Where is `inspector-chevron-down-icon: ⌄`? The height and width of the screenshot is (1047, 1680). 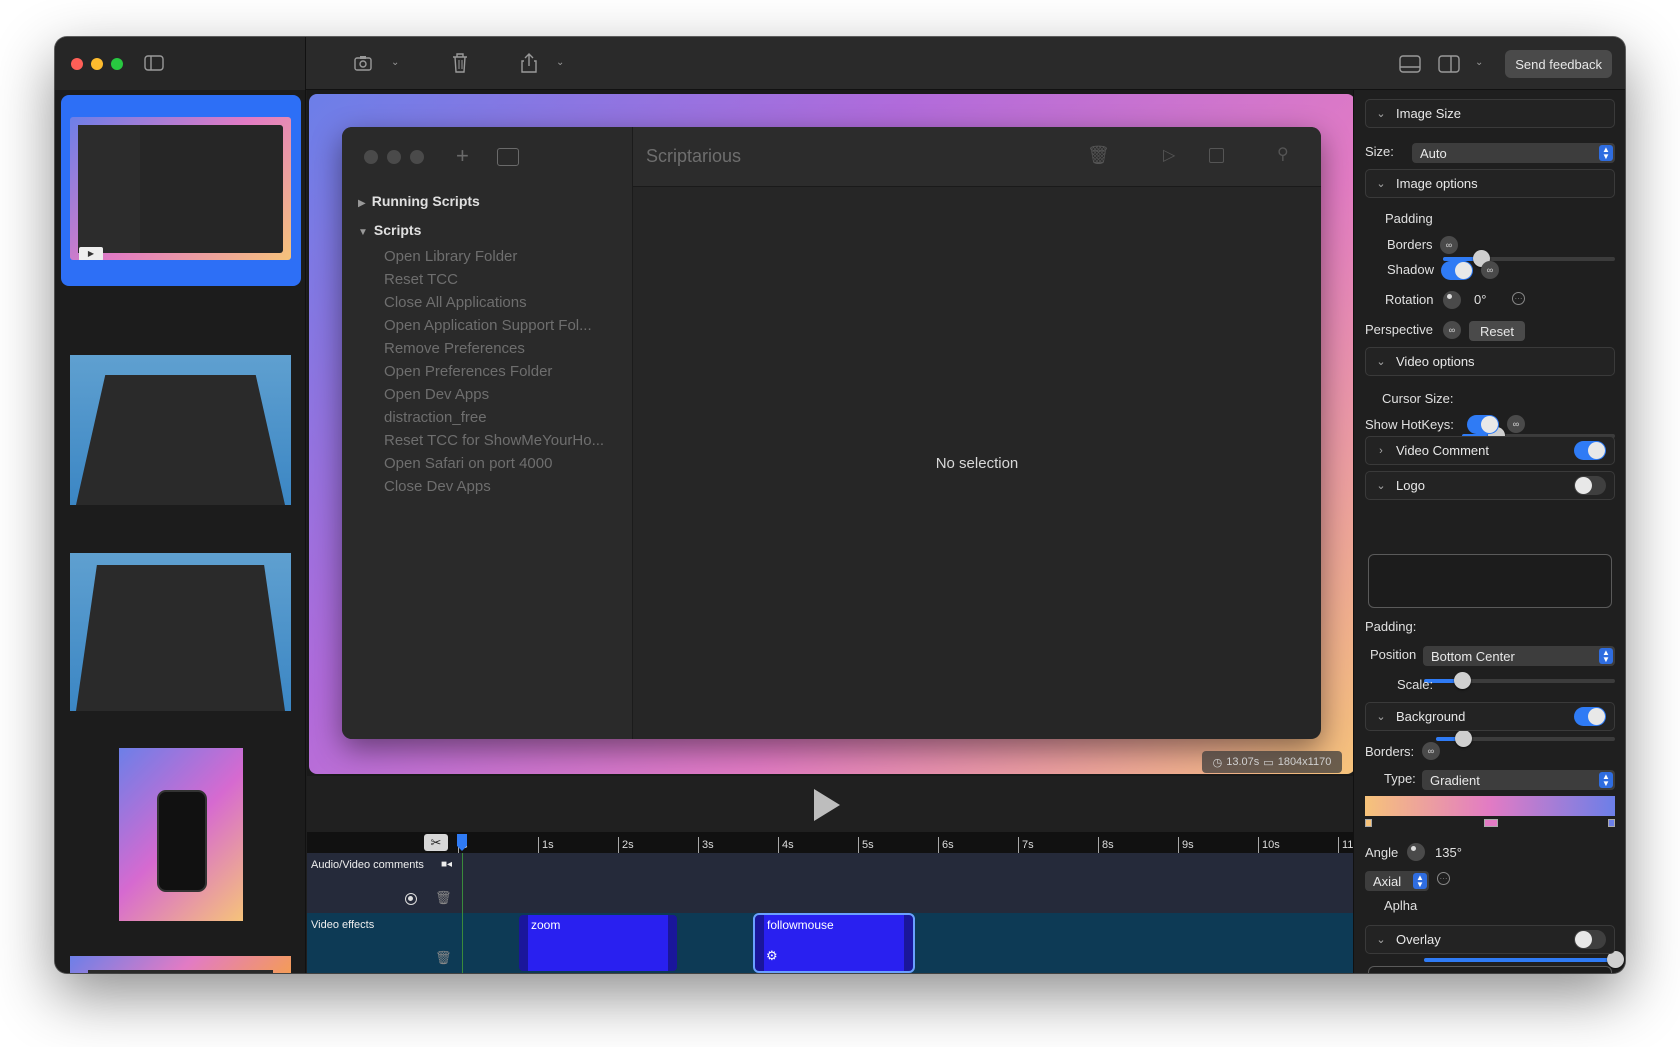 inspector-chevron-down-icon: ⌄ is located at coordinates (1479, 62).